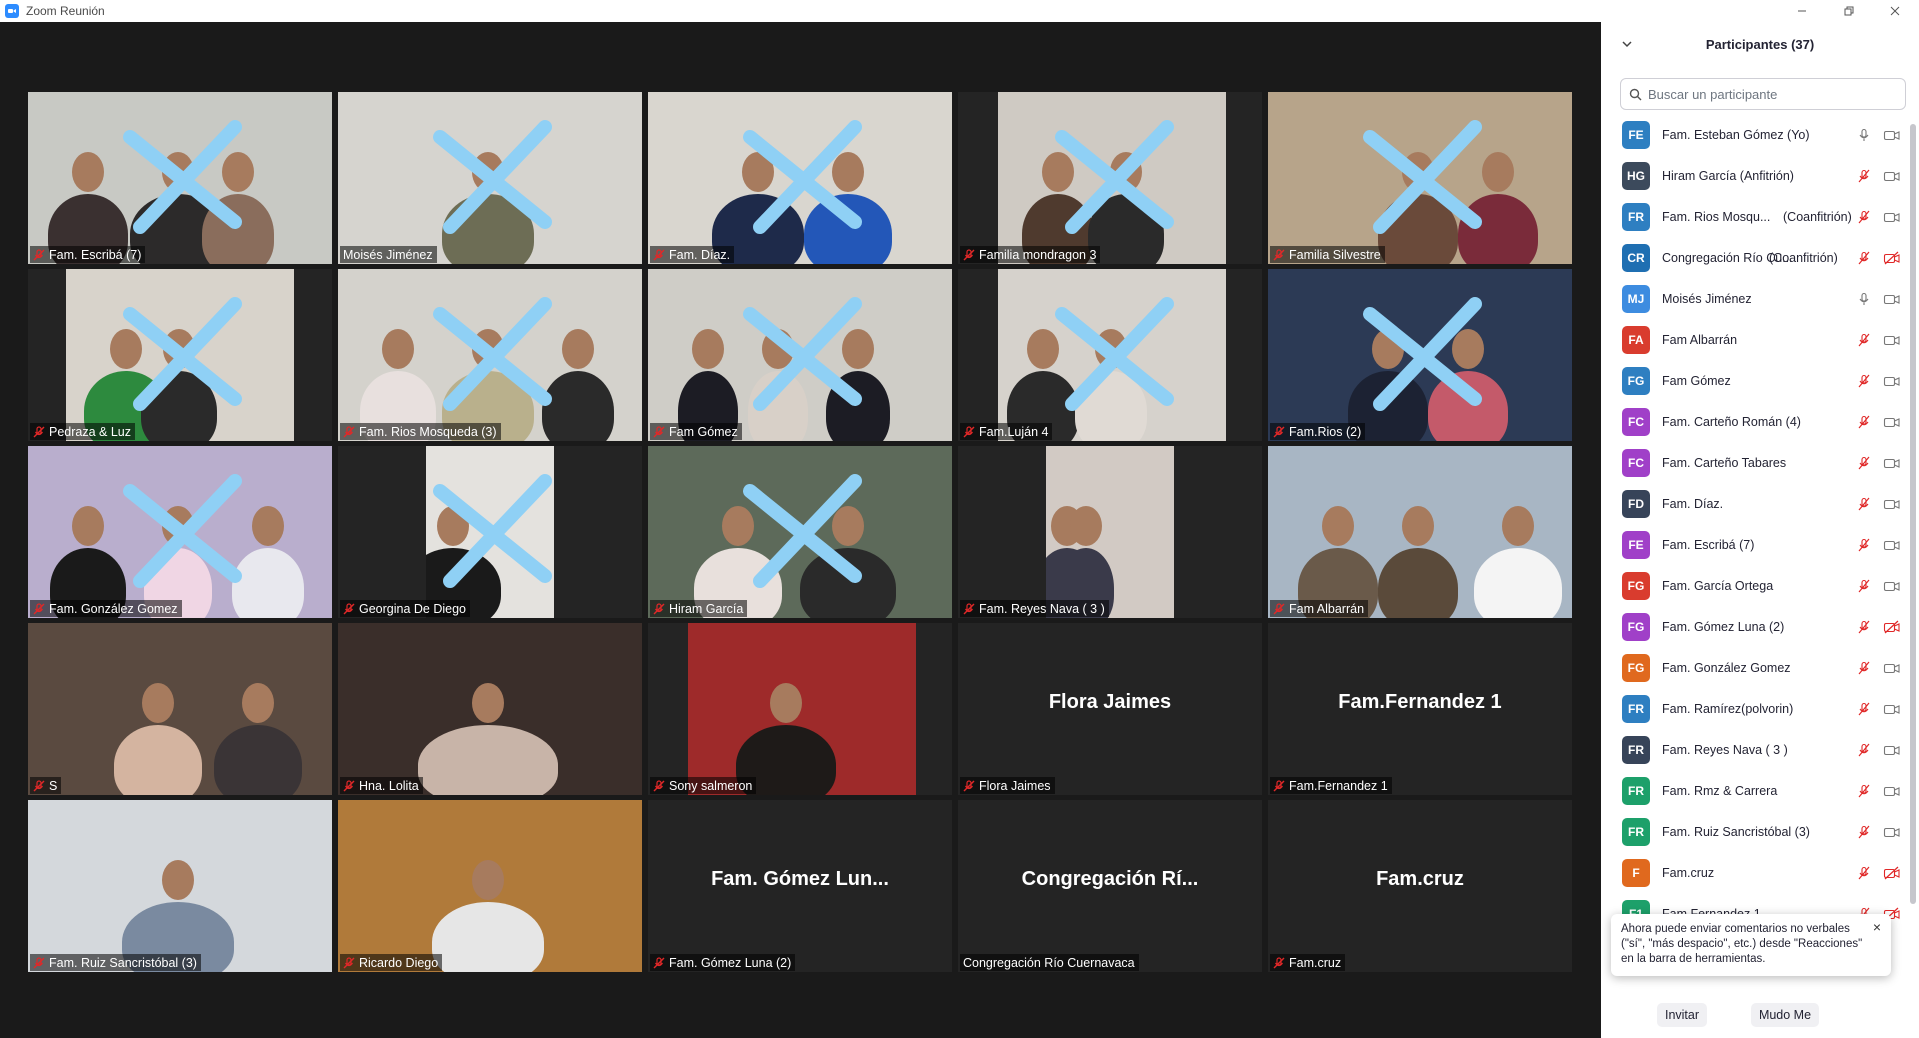 This screenshot has height=1038, width=1919. Describe the element at coordinates (1785, 1015) in the screenshot. I see `mute-me-button: Mudo Me` at that location.